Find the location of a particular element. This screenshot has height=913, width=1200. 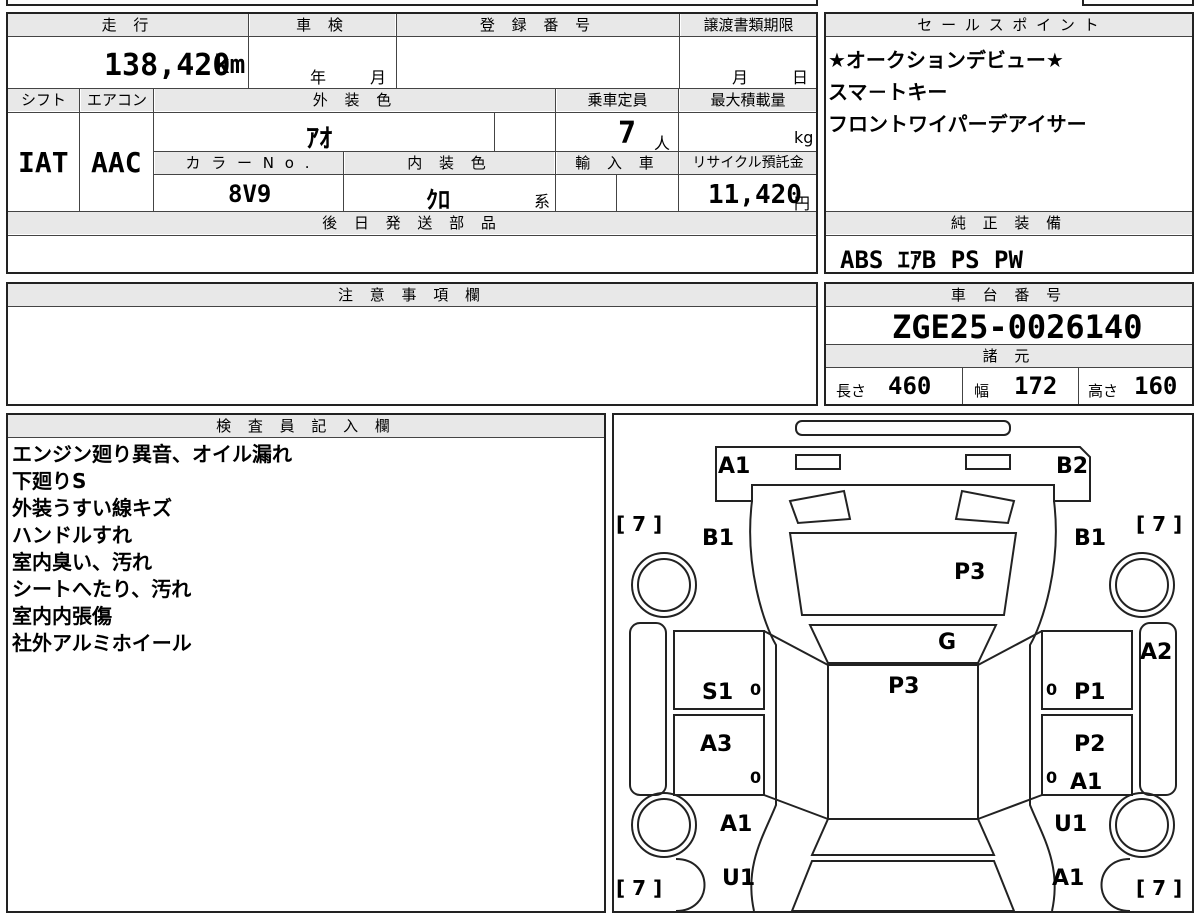

remark-line: 室内内張傷 is located at coordinates (62, 616).